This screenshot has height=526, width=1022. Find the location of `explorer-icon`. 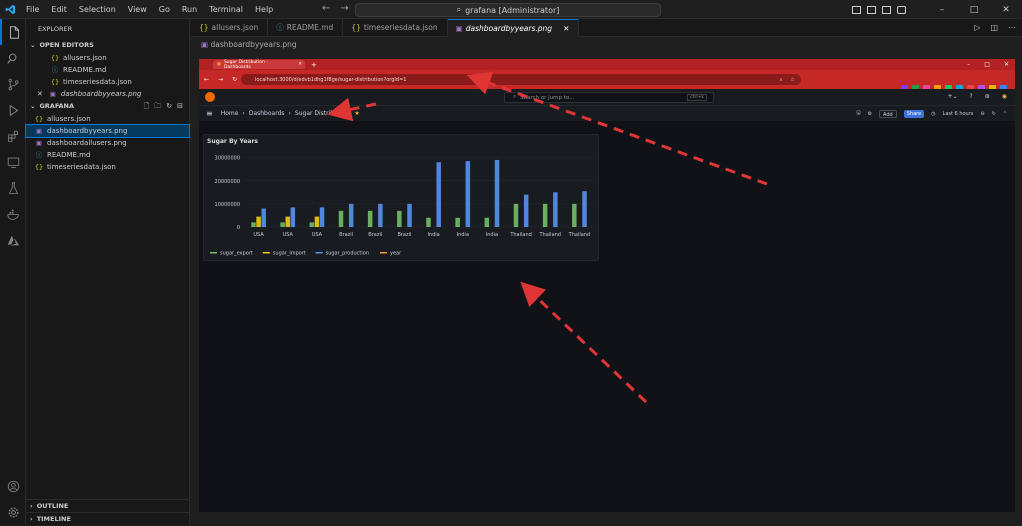

explorer-icon is located at coordinates (13, 32).